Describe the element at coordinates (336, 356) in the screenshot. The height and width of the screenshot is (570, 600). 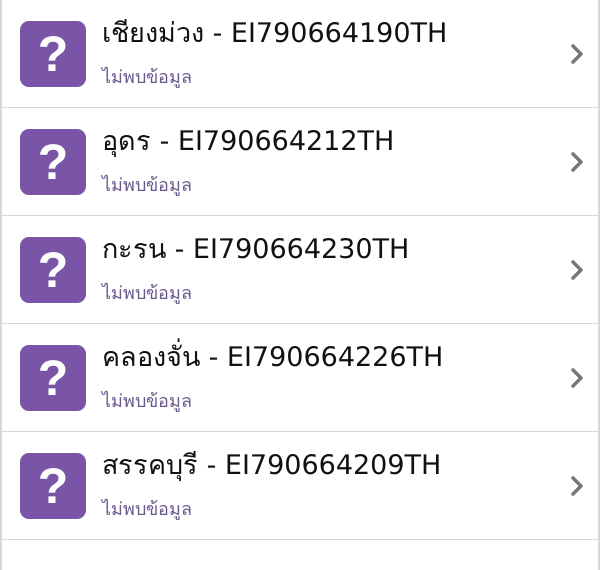
I see `item-title: คลองจั่น - EI790664226TH` at that location.